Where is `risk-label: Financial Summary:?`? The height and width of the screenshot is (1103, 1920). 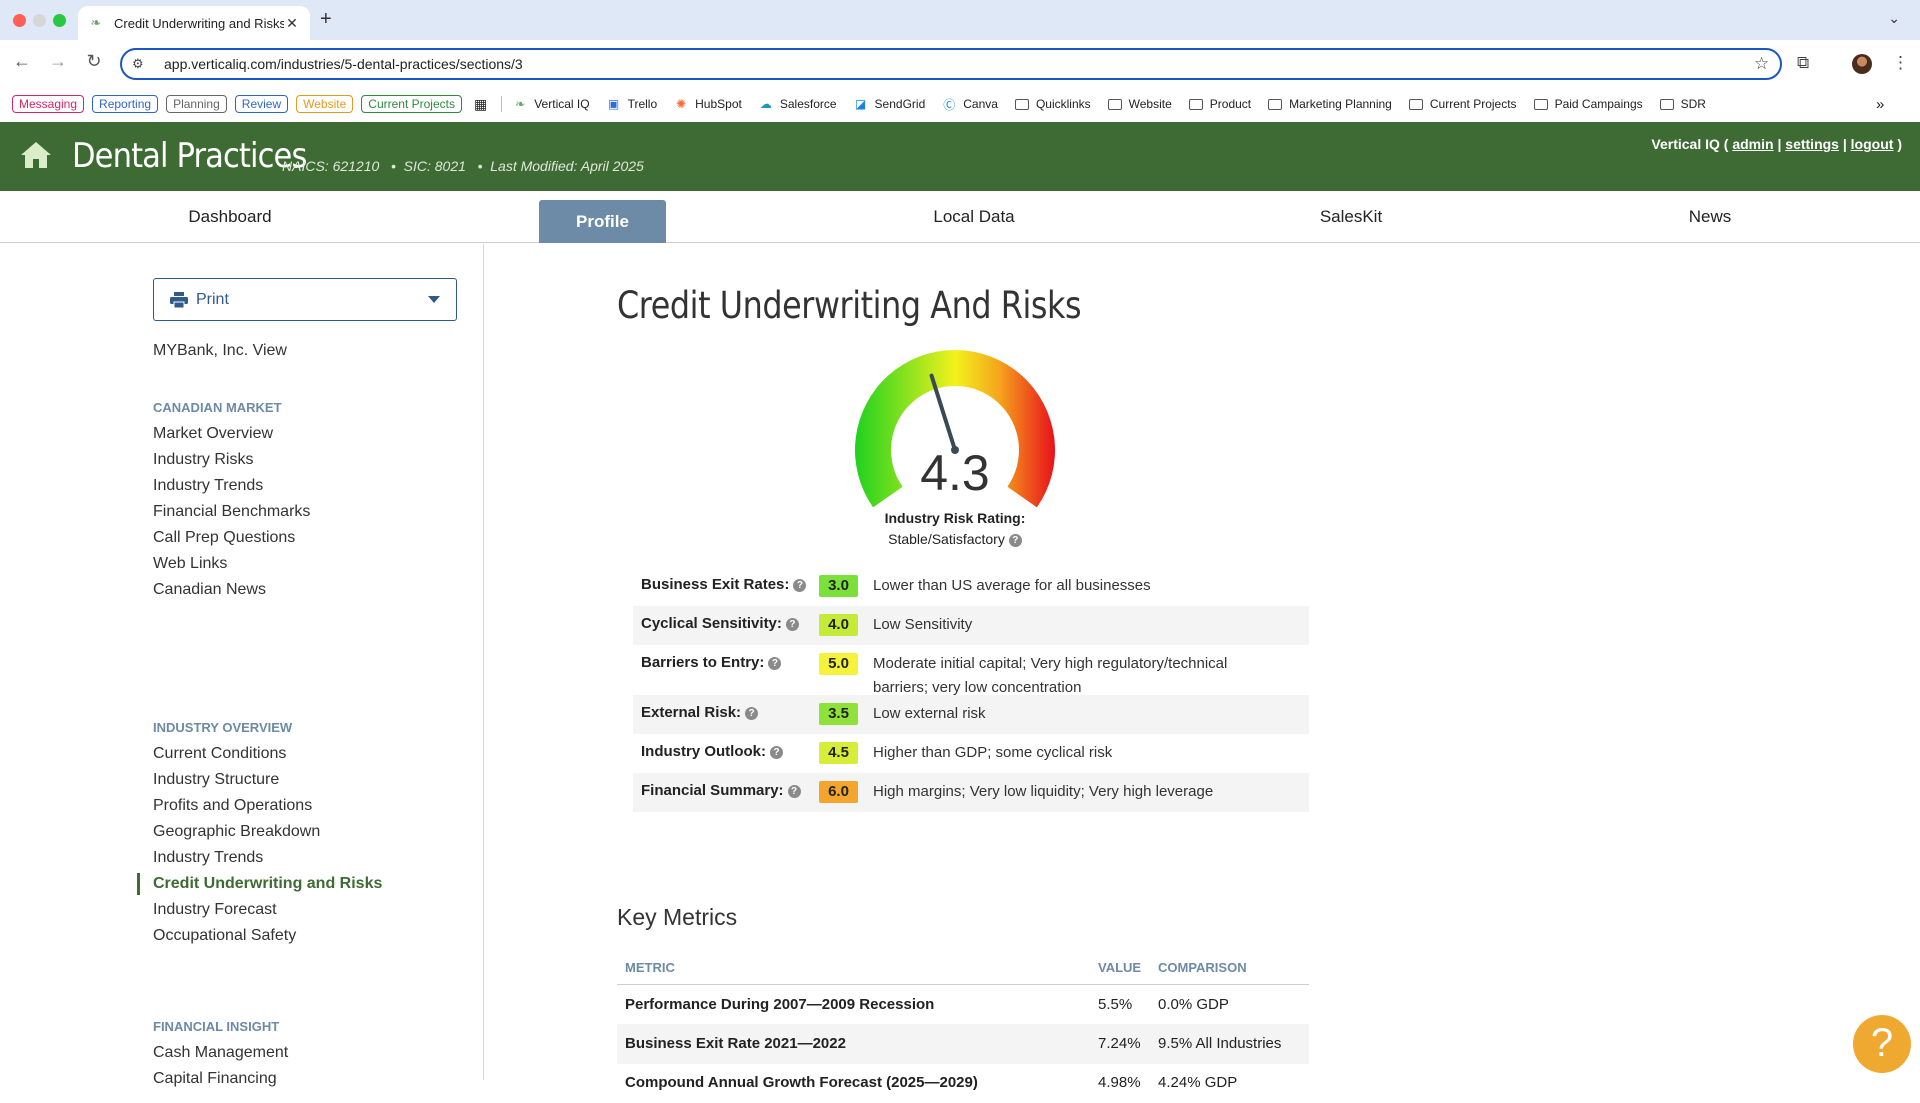 risk-label: Financial Summary:? is located at coordinates (721, 790).